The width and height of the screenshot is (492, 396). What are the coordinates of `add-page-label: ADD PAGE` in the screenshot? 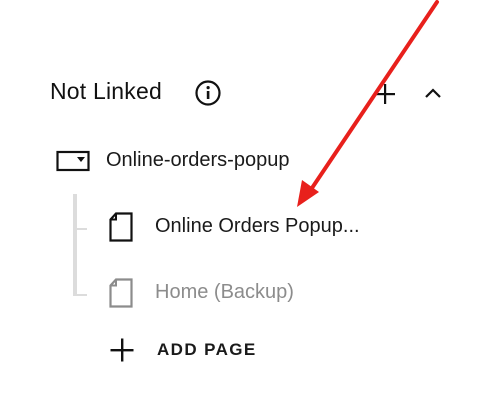 It's located at (207, 349).